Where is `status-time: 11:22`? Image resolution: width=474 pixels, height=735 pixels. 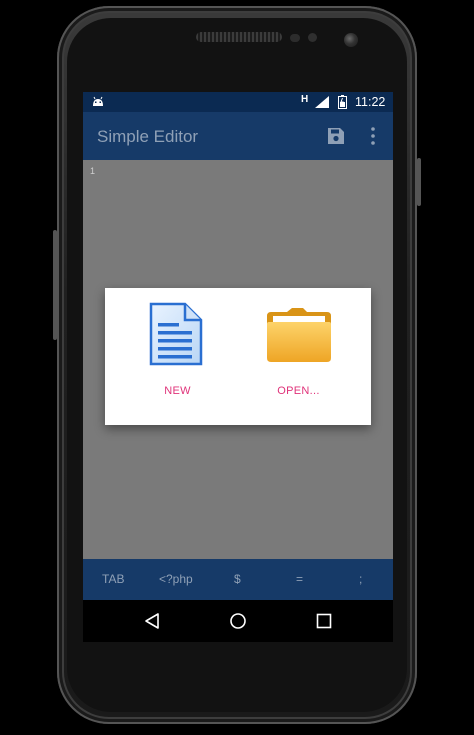
status-time: 11:22 is located at coordinates (370, 102).